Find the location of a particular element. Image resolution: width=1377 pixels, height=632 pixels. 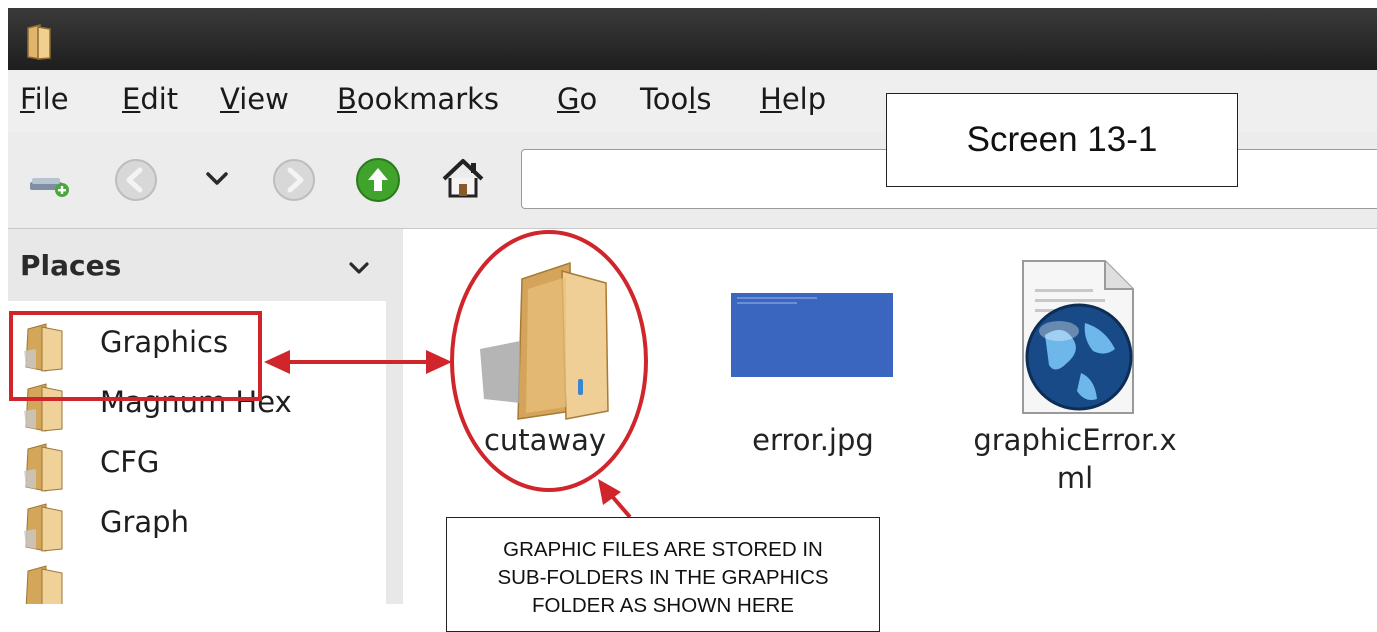

highlight-ellipse is located at coordinates (549, 361).